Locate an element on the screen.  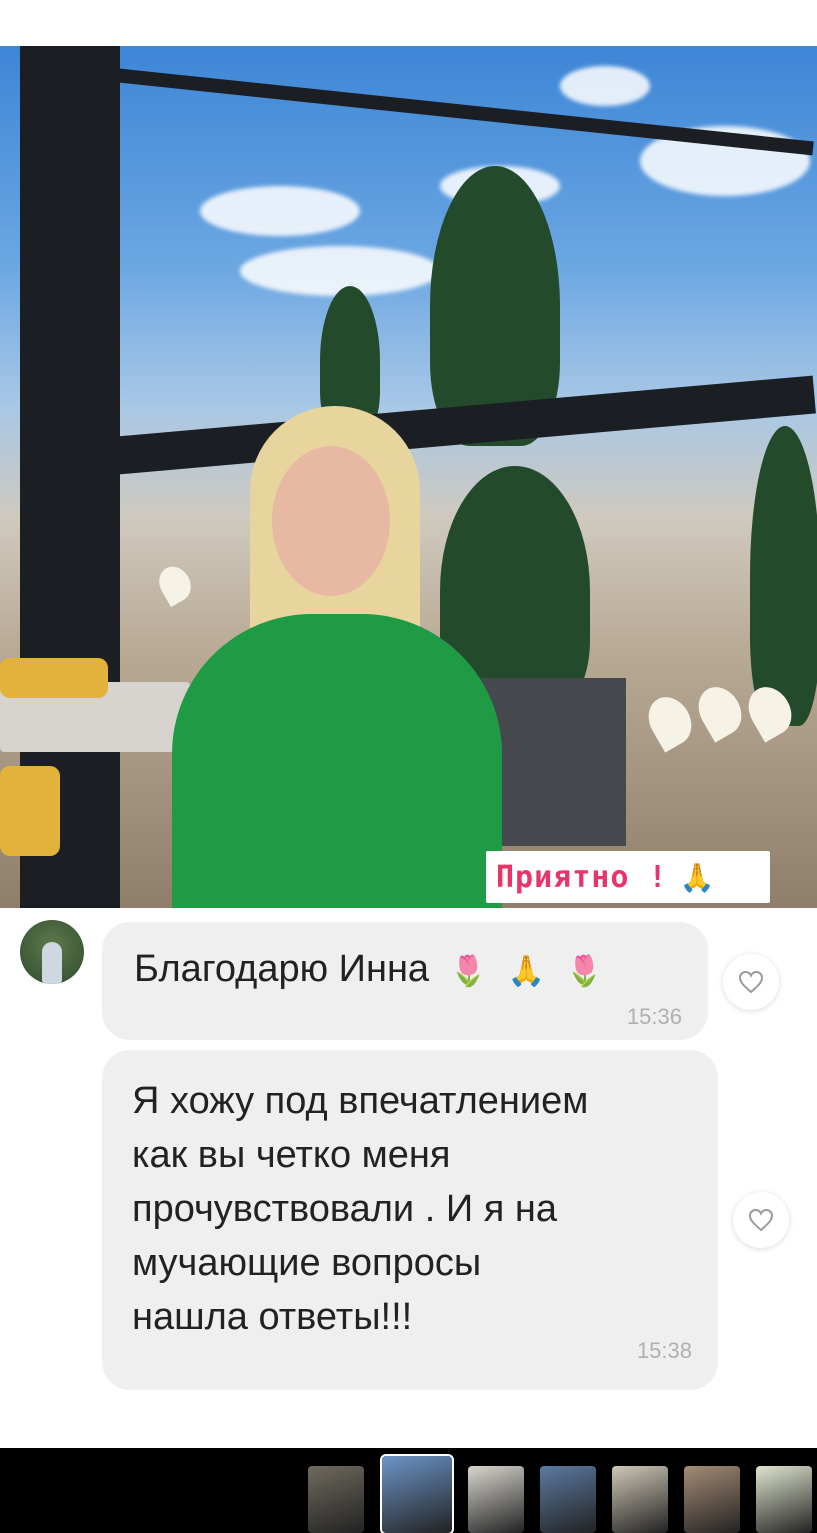
story-sticker: Приятно ! 🙏 is located at coordinates (628, 877).